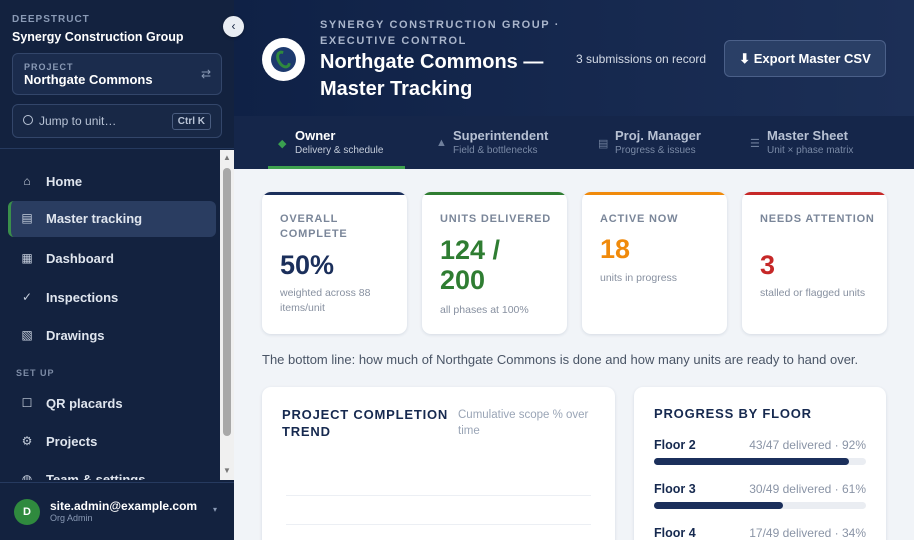 This screenshot has height=540, width=914. What do you see at coordinates (815, 142) in the screenshot?
I see `tab-master-sheet: ☰ Master Sheet Unit × phase matrix` at bounding box center [815, 142].